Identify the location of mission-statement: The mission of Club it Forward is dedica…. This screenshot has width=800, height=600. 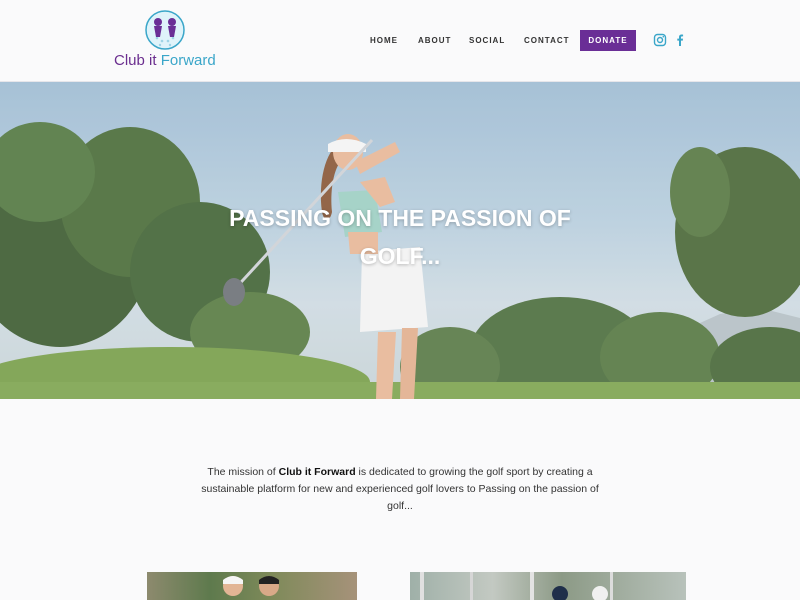
(400, 489).